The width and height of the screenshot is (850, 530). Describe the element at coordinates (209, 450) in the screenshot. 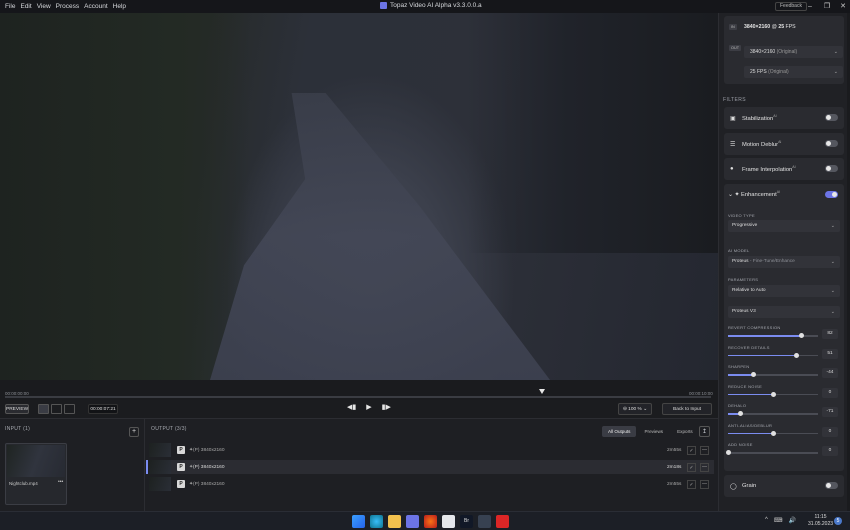

I see `output-label: (P) 3840x2160` at that location.